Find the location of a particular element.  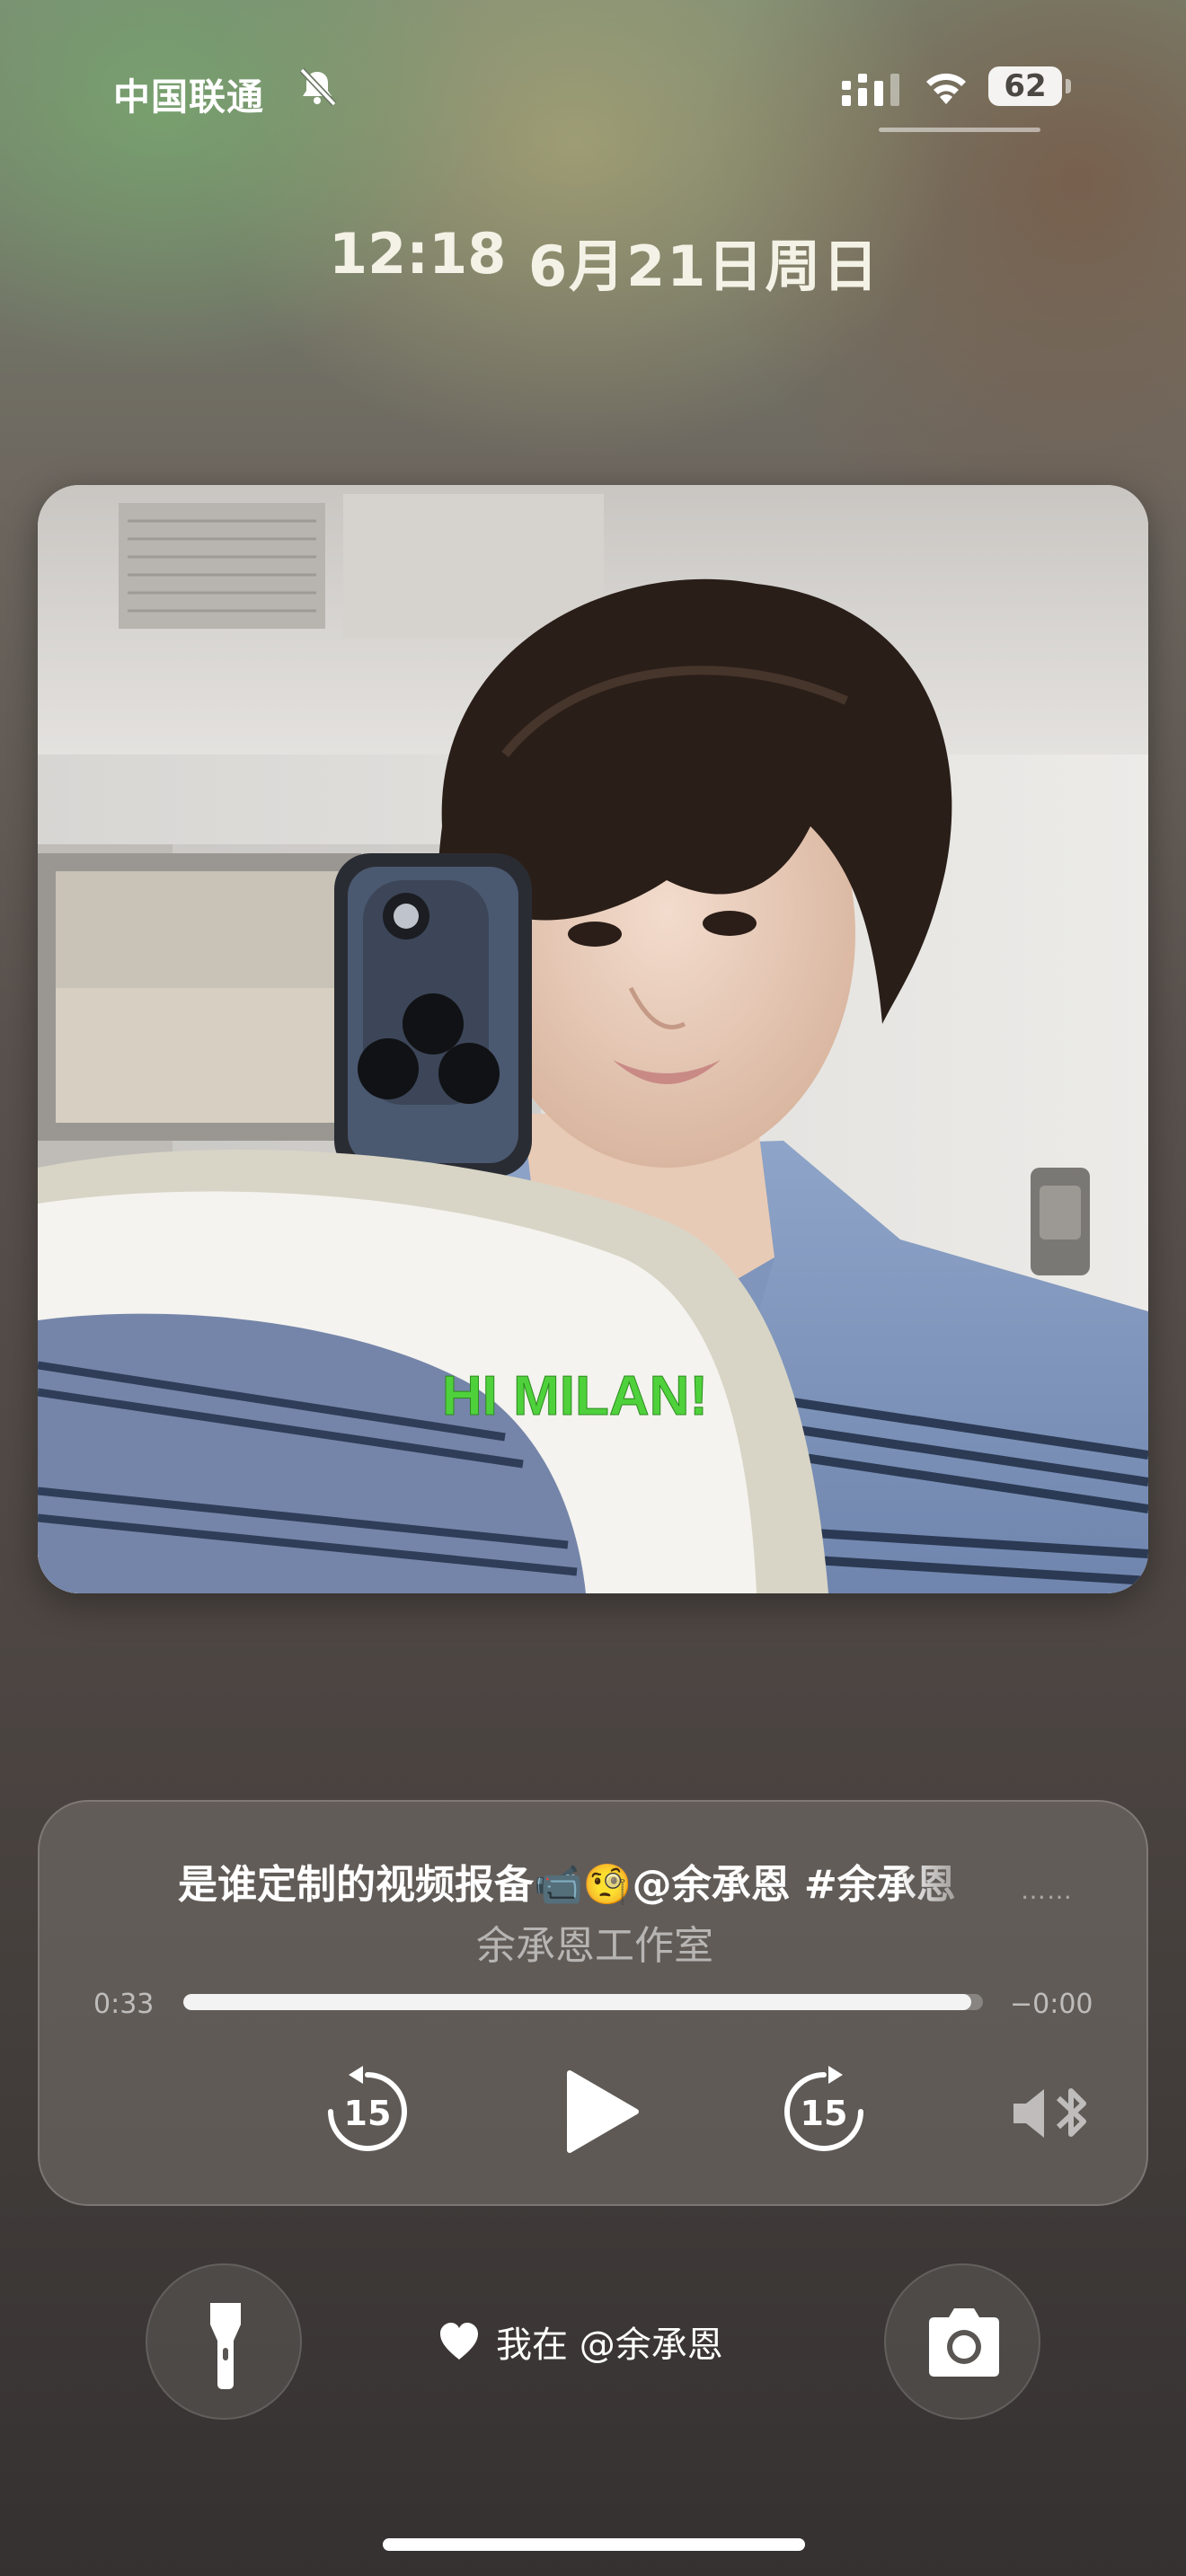

camera-button is located at coordinates (962, 2341).